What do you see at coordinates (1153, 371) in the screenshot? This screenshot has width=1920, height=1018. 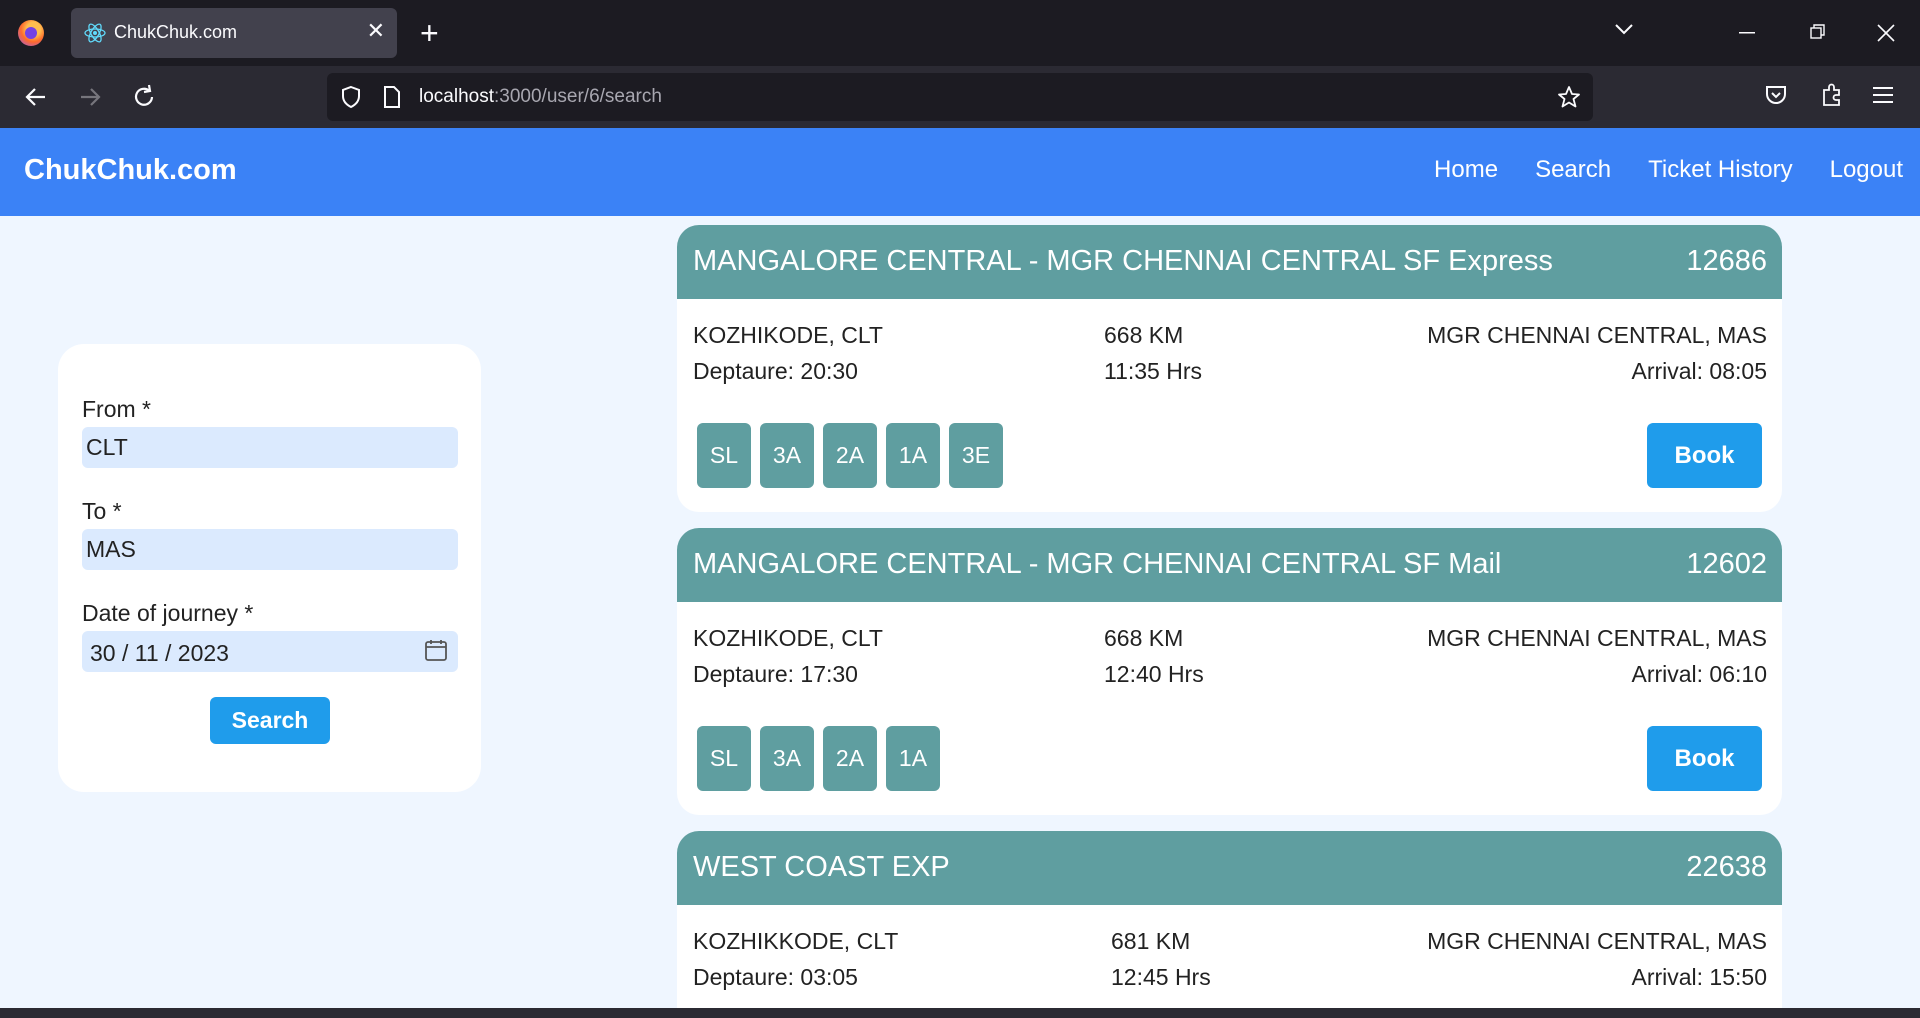 I see `duration: 11:35 Hrs` at bounding box center [1153, 371].